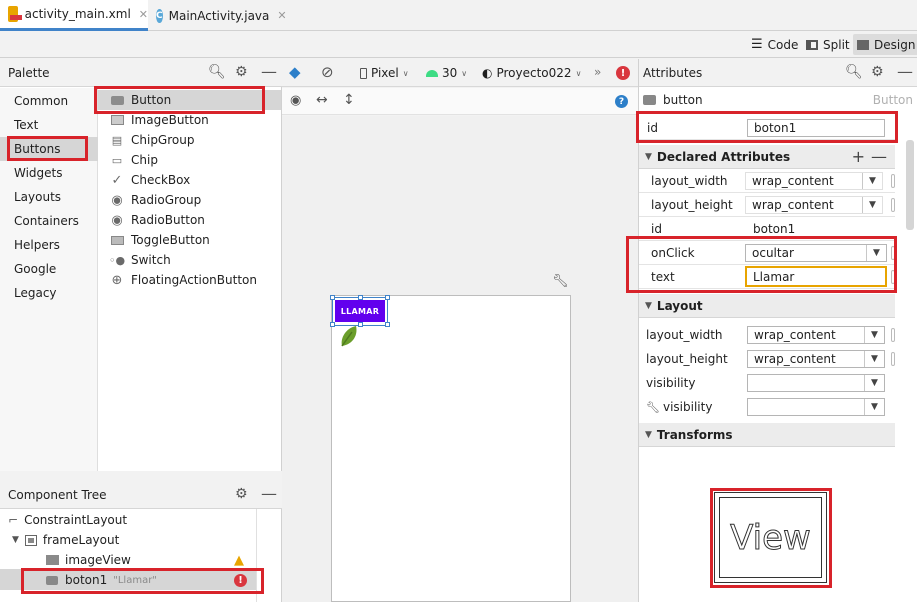 The image size is (917, 602). I want to click on xml-layout-icon, so click(15, 14).